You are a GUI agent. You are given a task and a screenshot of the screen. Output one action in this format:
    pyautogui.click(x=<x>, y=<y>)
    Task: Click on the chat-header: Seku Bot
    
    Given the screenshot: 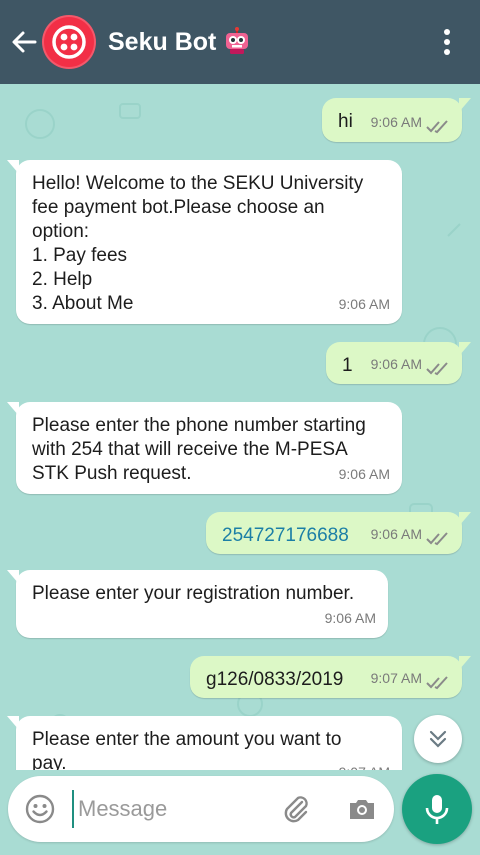 What is the action you would take?
    pyautogui.click(x=240, y=42)
    